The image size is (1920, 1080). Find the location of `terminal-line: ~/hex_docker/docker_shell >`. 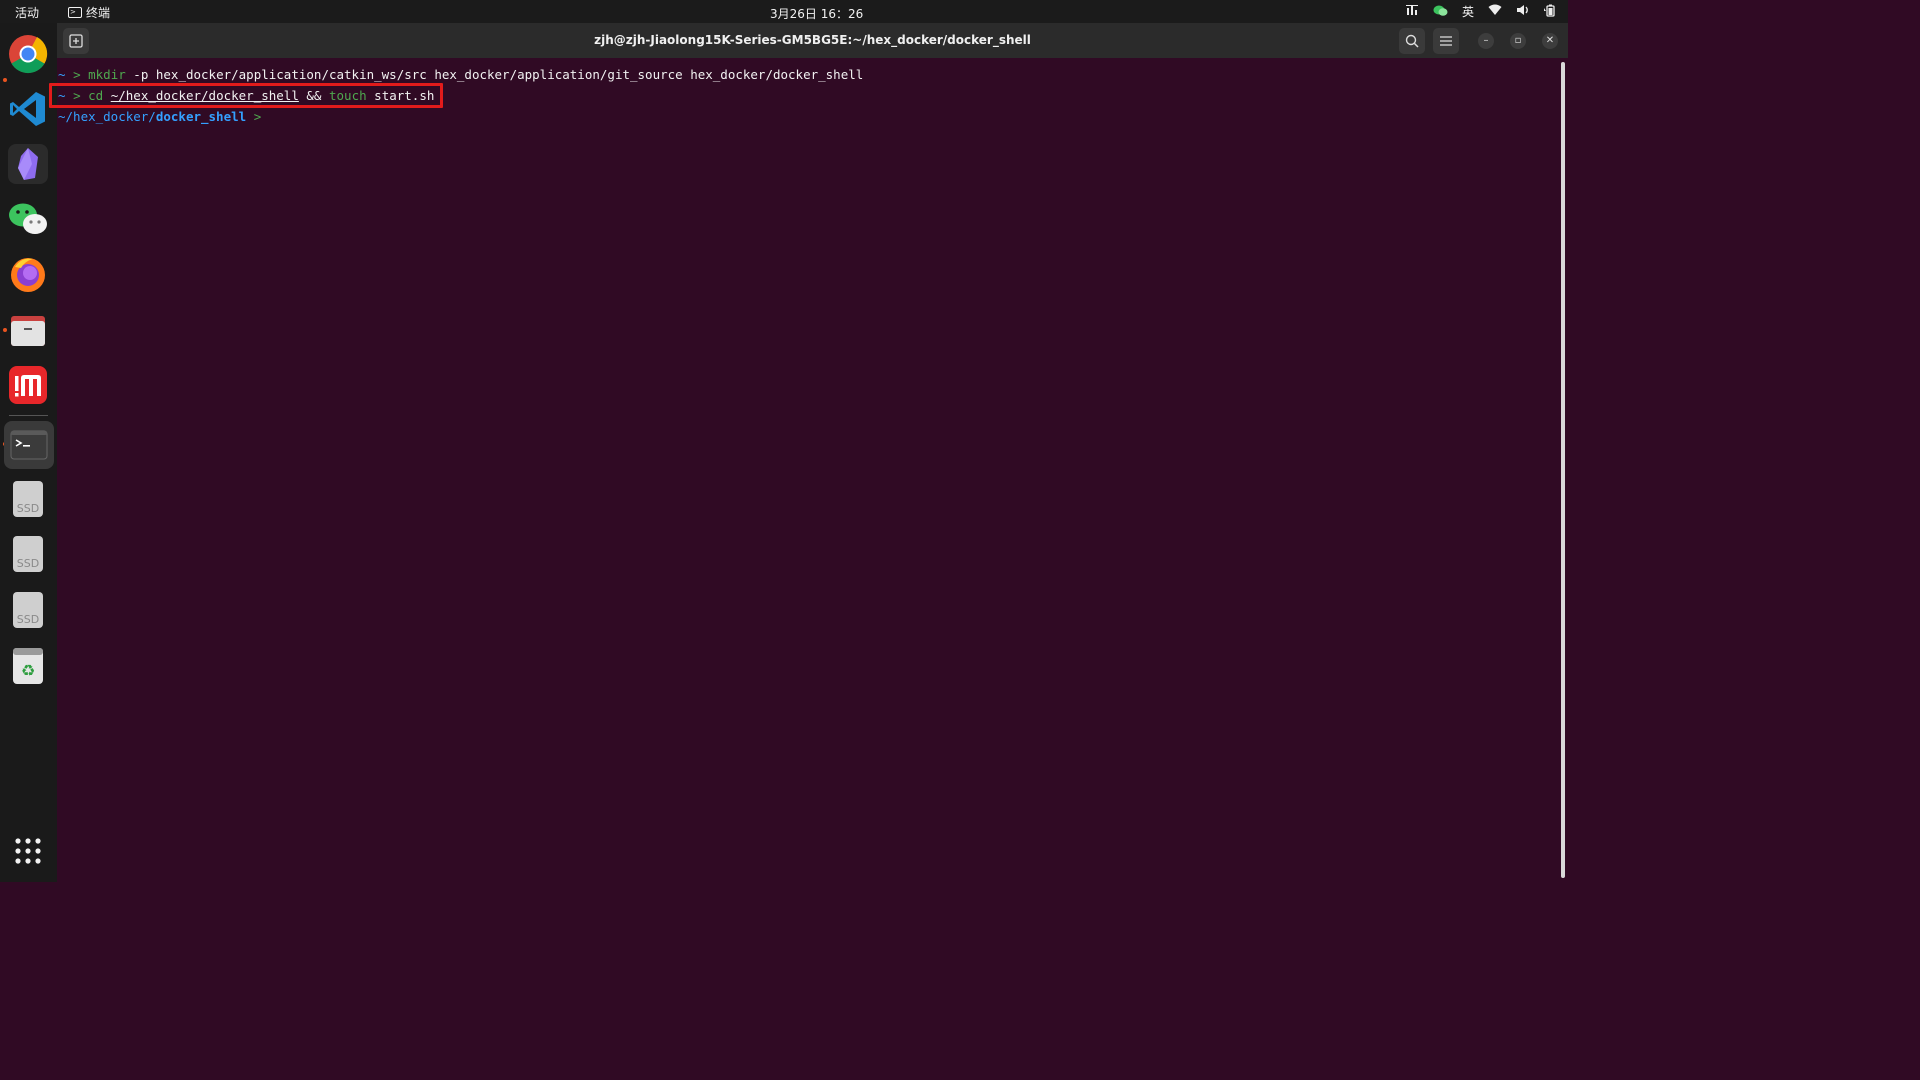

terminal-line: ~/hex_docker/docker_shell > is located at coordinates (159, 116).